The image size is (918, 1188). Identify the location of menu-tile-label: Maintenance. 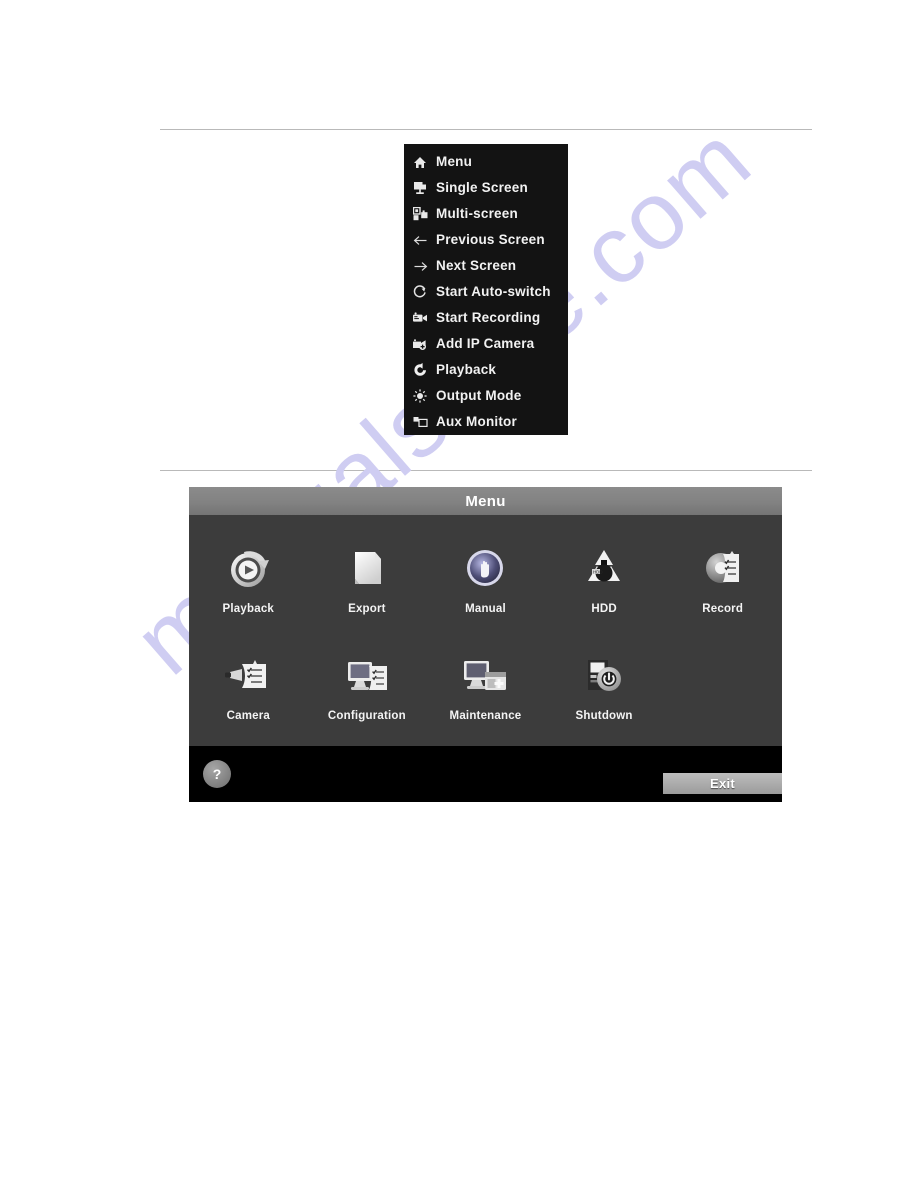
(485, 716).